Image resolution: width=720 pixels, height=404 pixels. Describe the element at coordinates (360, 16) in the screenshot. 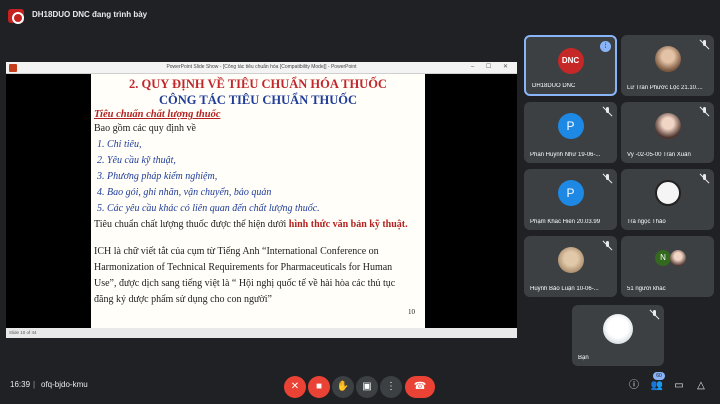

I see `presenter-banner: DH18DUO DNC đang trình bày` at that location.